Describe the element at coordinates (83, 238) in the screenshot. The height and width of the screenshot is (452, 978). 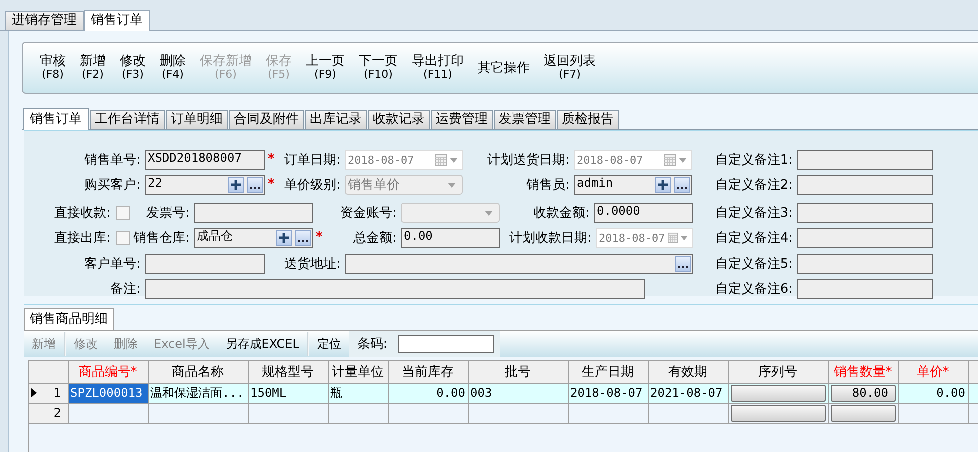
I see `field-label: 直接出库:` at that location.